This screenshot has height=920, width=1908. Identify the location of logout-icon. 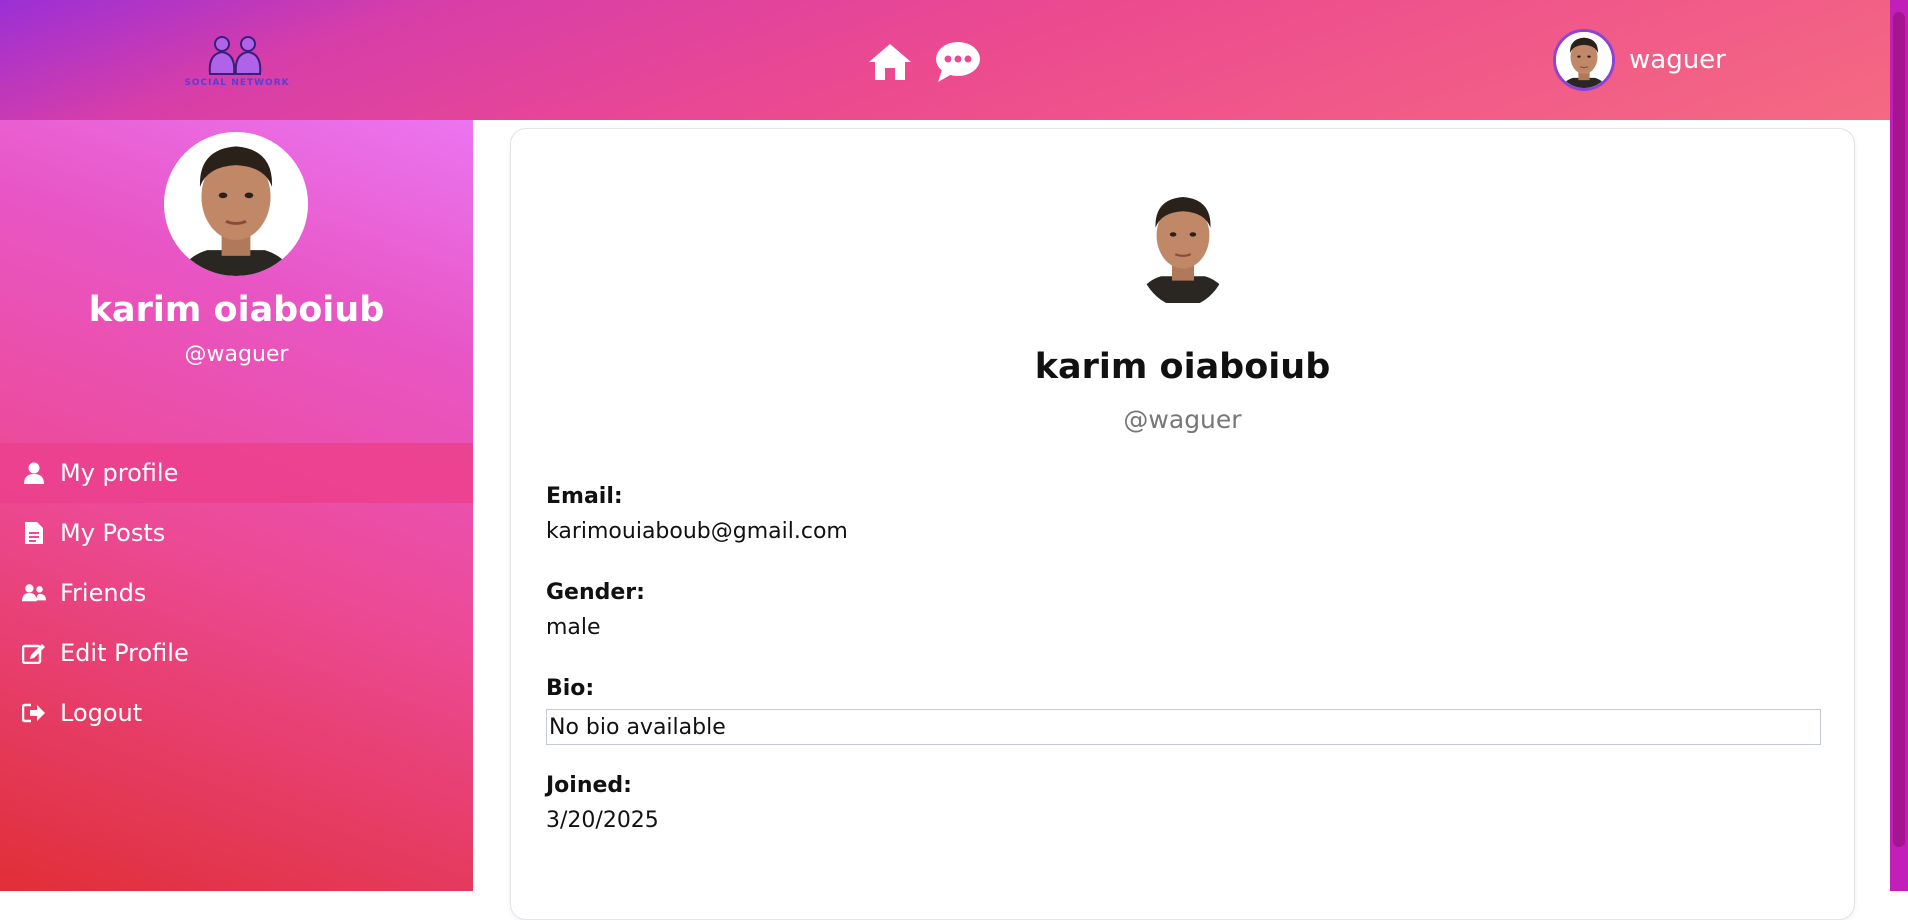
(34, 713).